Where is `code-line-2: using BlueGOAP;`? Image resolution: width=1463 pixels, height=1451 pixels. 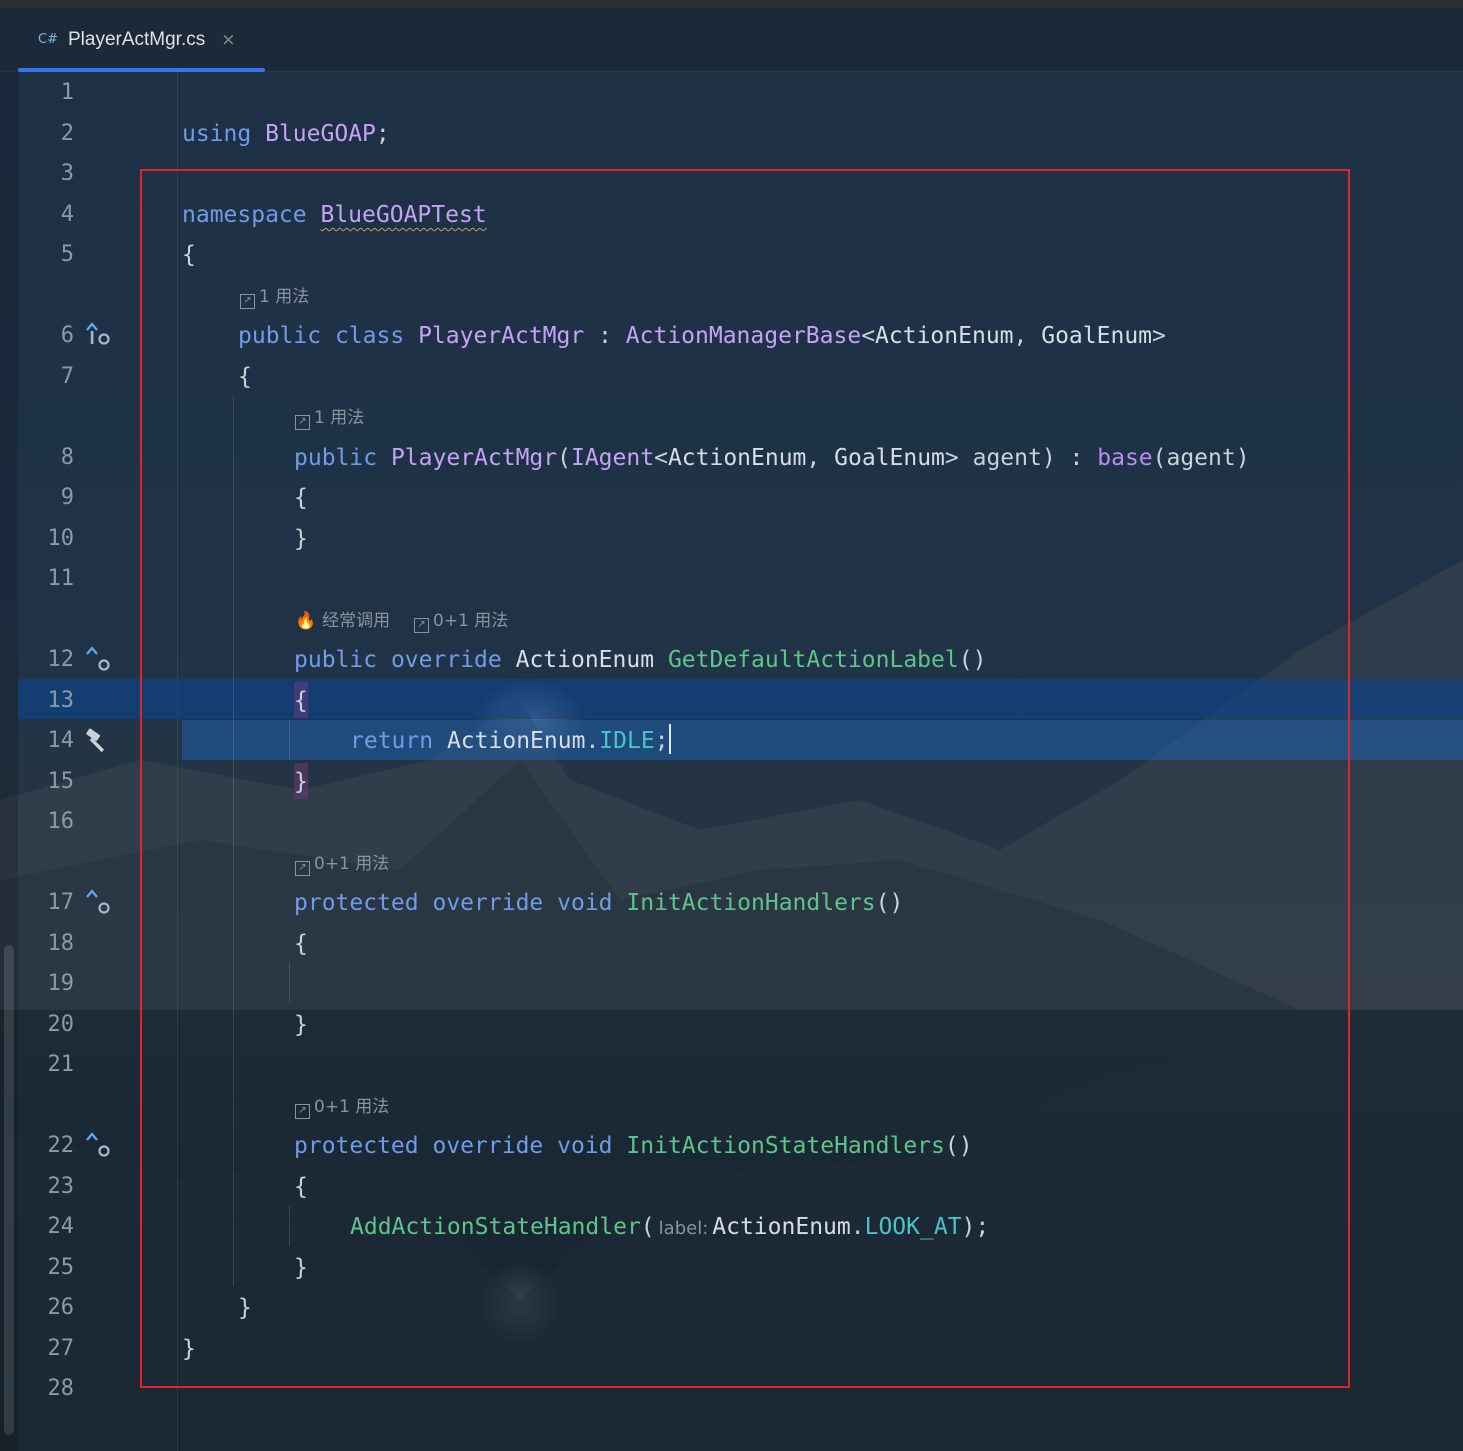 code-line-2: using BlueGOAP; is located at coordinates (286, 134).